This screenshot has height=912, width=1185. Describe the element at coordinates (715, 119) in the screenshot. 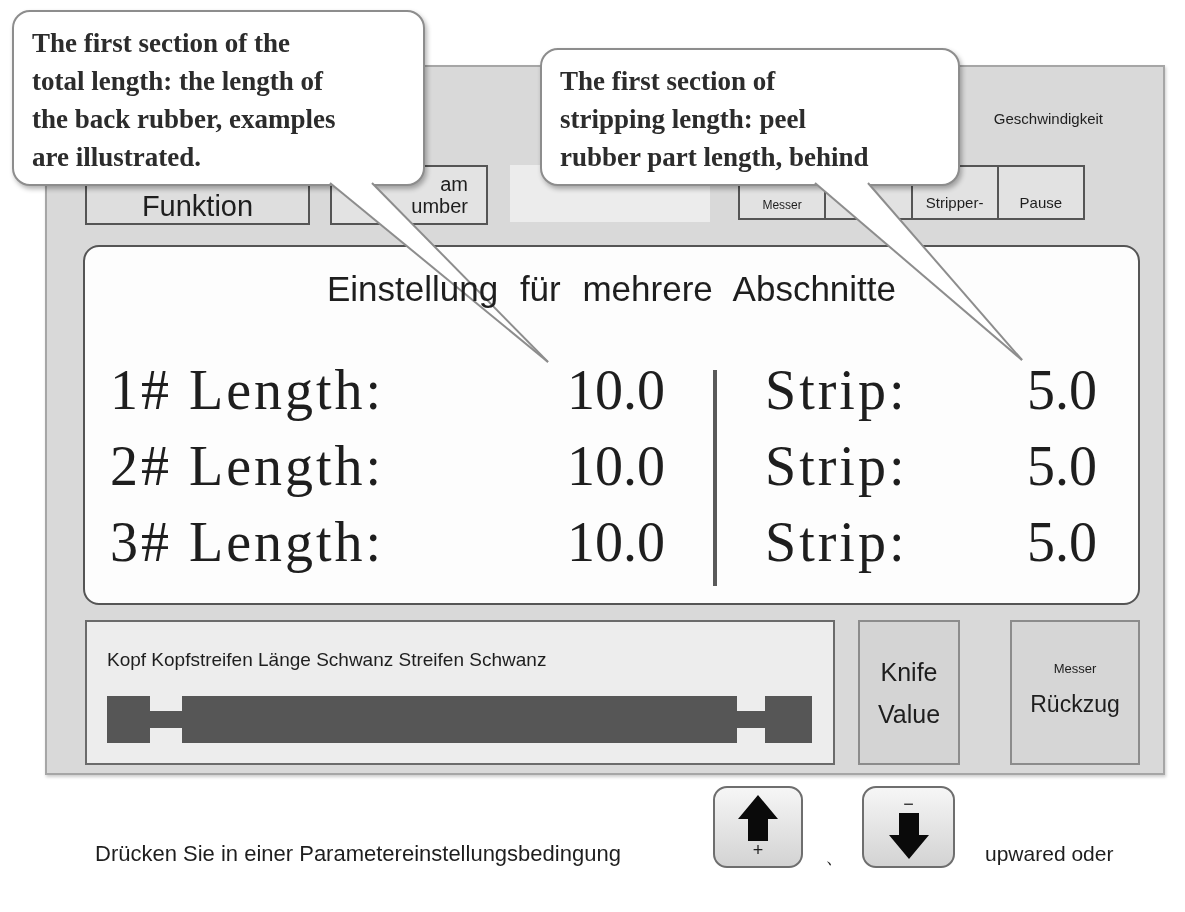

I see `callout-text: The first section of stripping length: peel rubber part length, behind` at that location.